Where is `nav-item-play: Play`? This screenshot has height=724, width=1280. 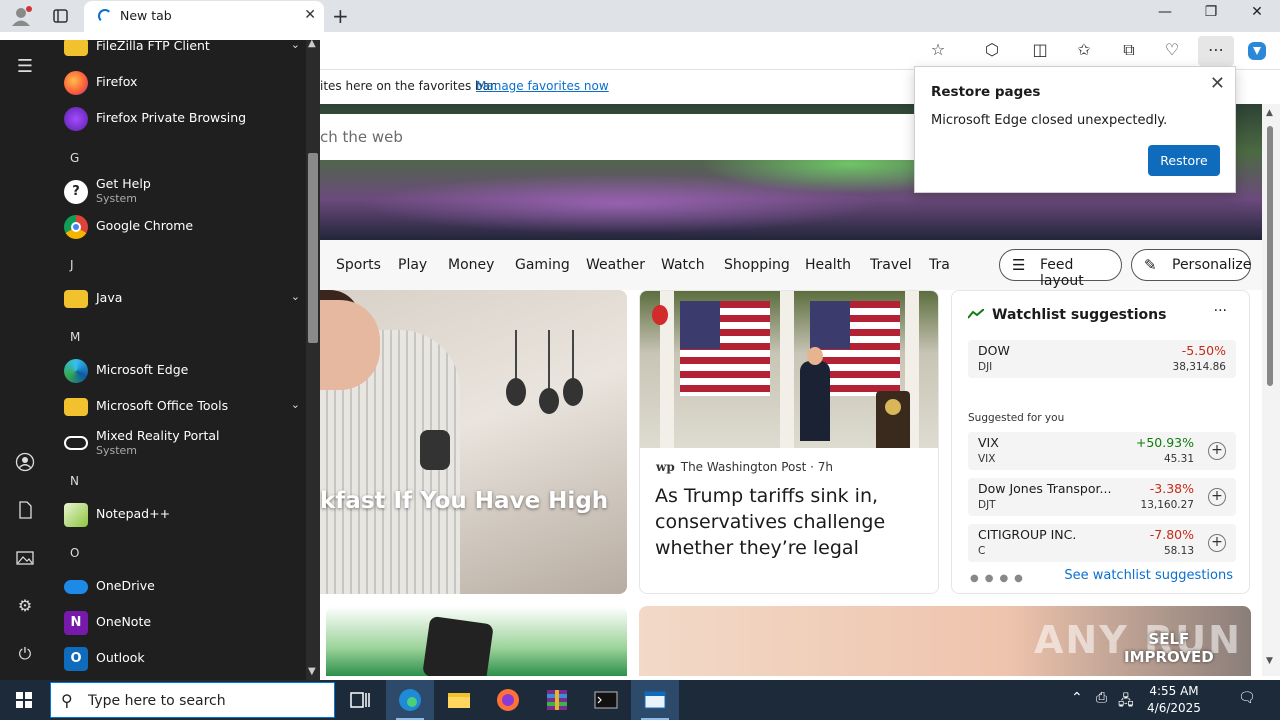 nav-item-play: Play is located at coordinates (412, 265).